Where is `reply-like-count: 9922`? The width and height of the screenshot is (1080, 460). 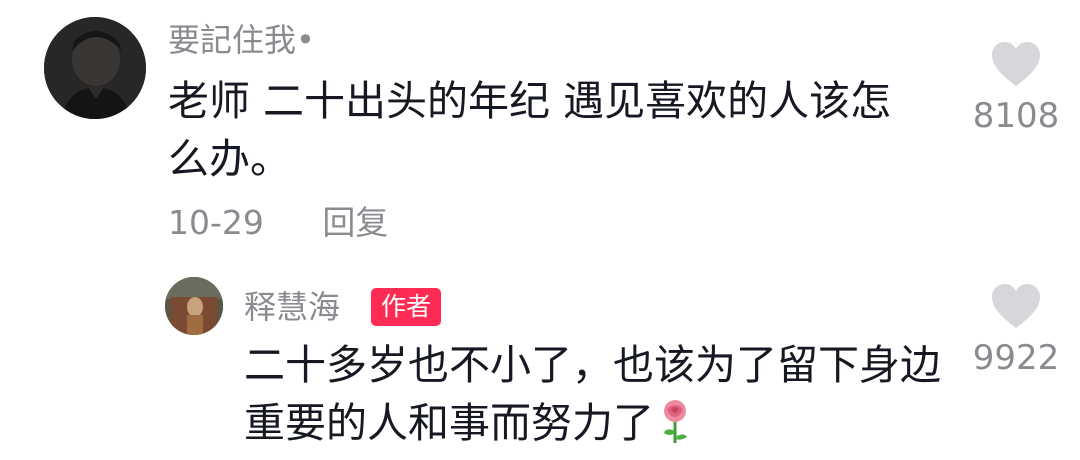 reply-like-count: 9922 is located at coordinates (1016, 358).